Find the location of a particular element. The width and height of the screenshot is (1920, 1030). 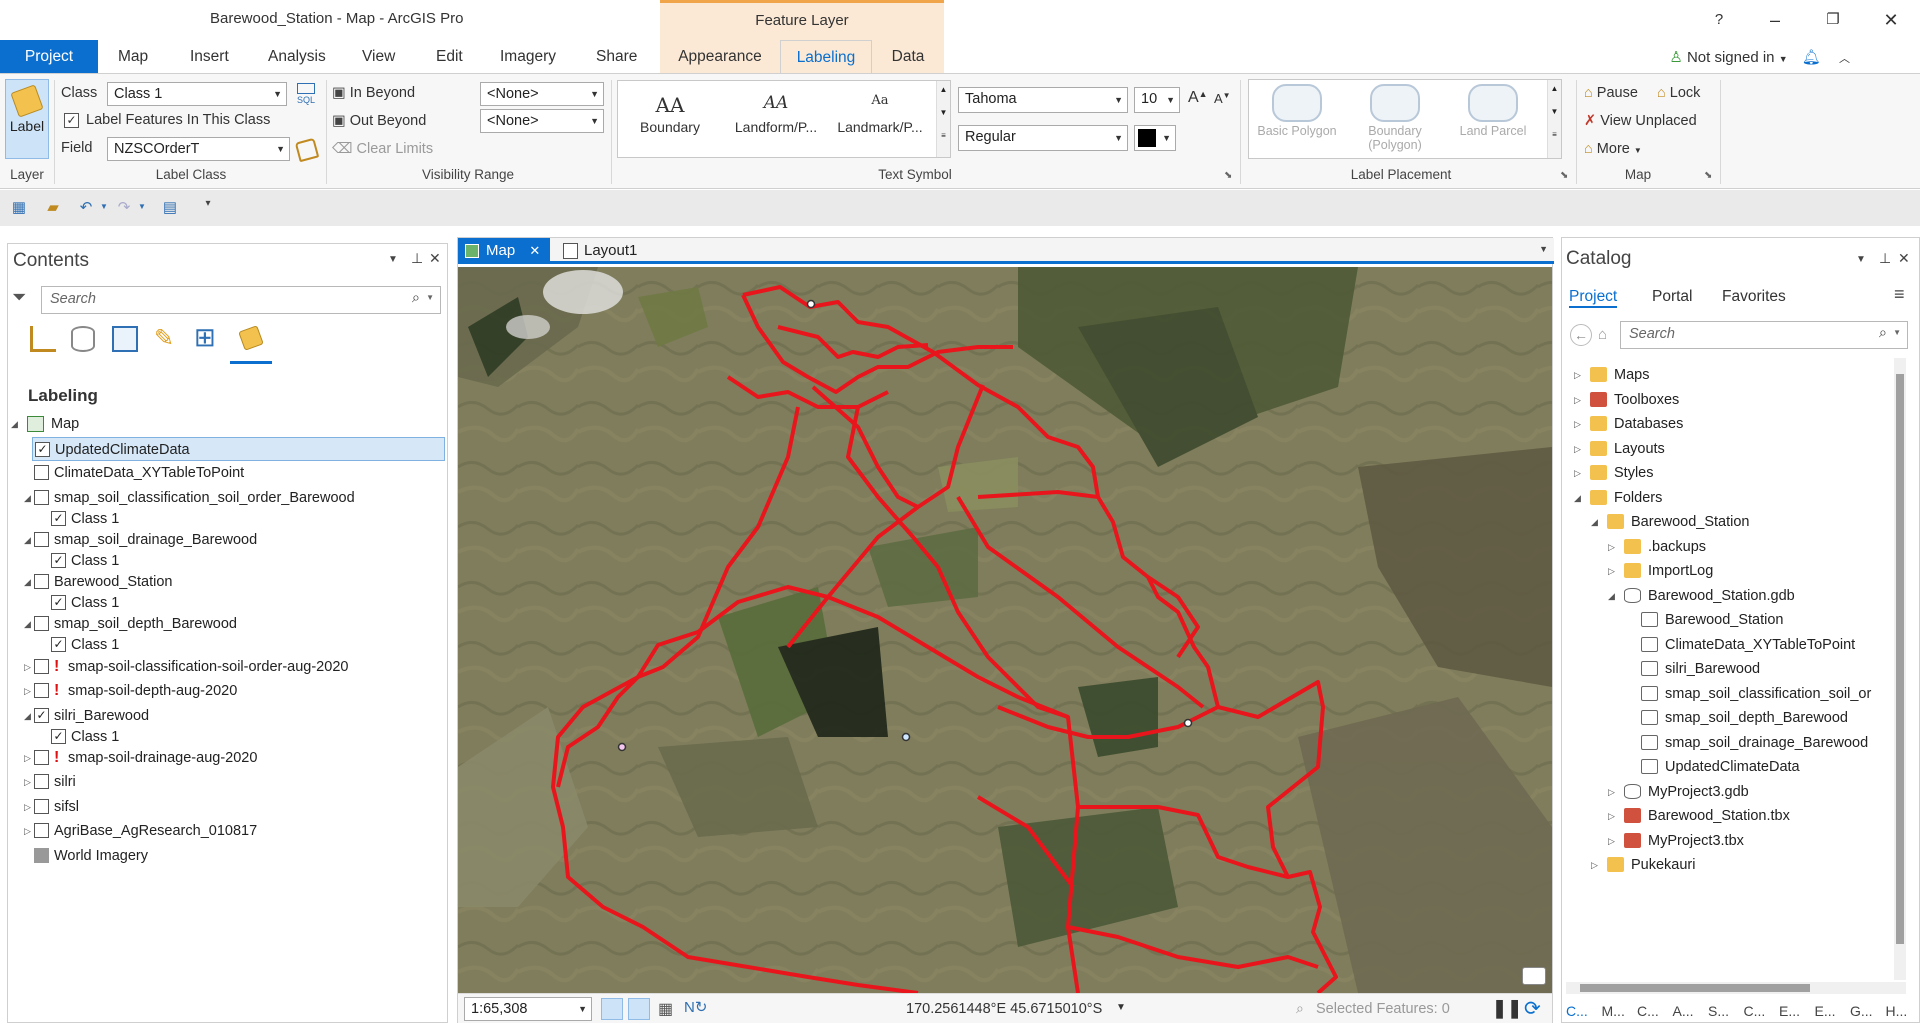

refresh-icon: ⟳ is located at coordinates (1532, 1008).